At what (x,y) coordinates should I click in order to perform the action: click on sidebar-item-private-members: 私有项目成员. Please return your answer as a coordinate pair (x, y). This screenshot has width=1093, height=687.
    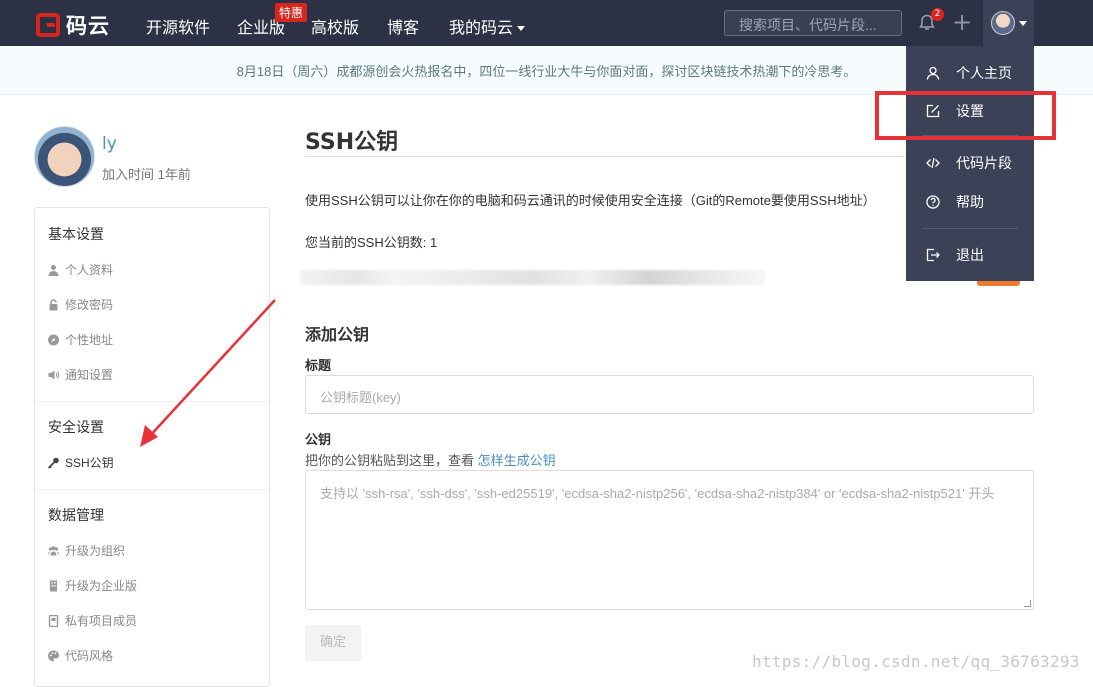
    Looking at the image, I should click on (92, 620).